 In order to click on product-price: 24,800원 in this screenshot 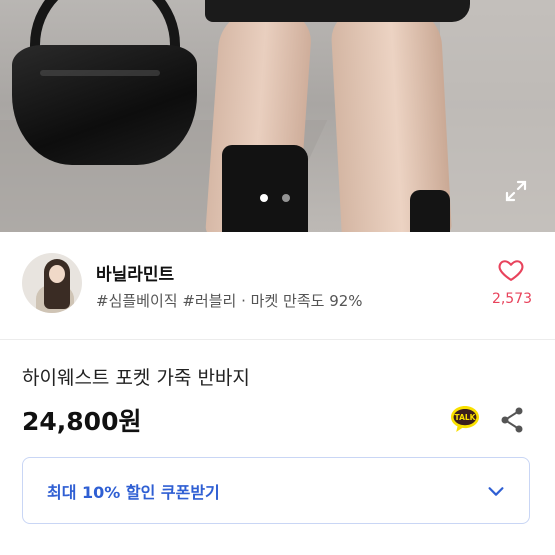, I will do `click(82, 421)`.